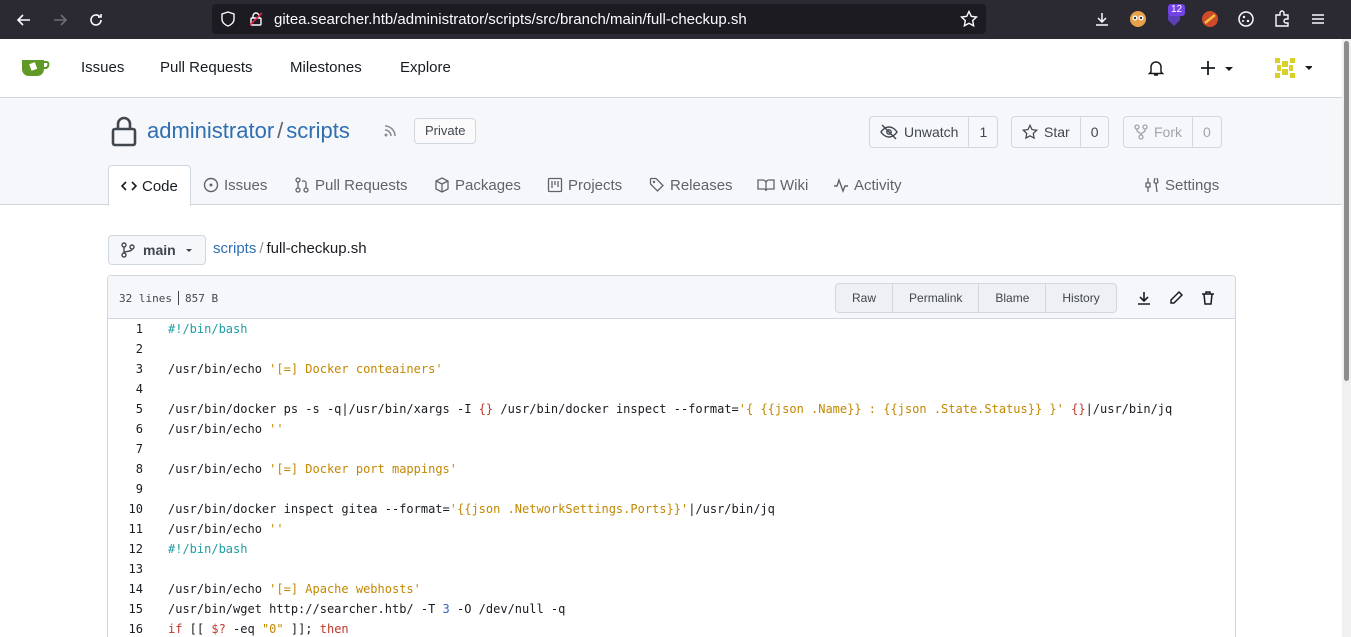 The height and width of the screenshot is (637, 1351). What do you see at coordinates (1158, 132) in the screenshot?
I see `fork-button: Fork` at bounding box center [1158, 132].